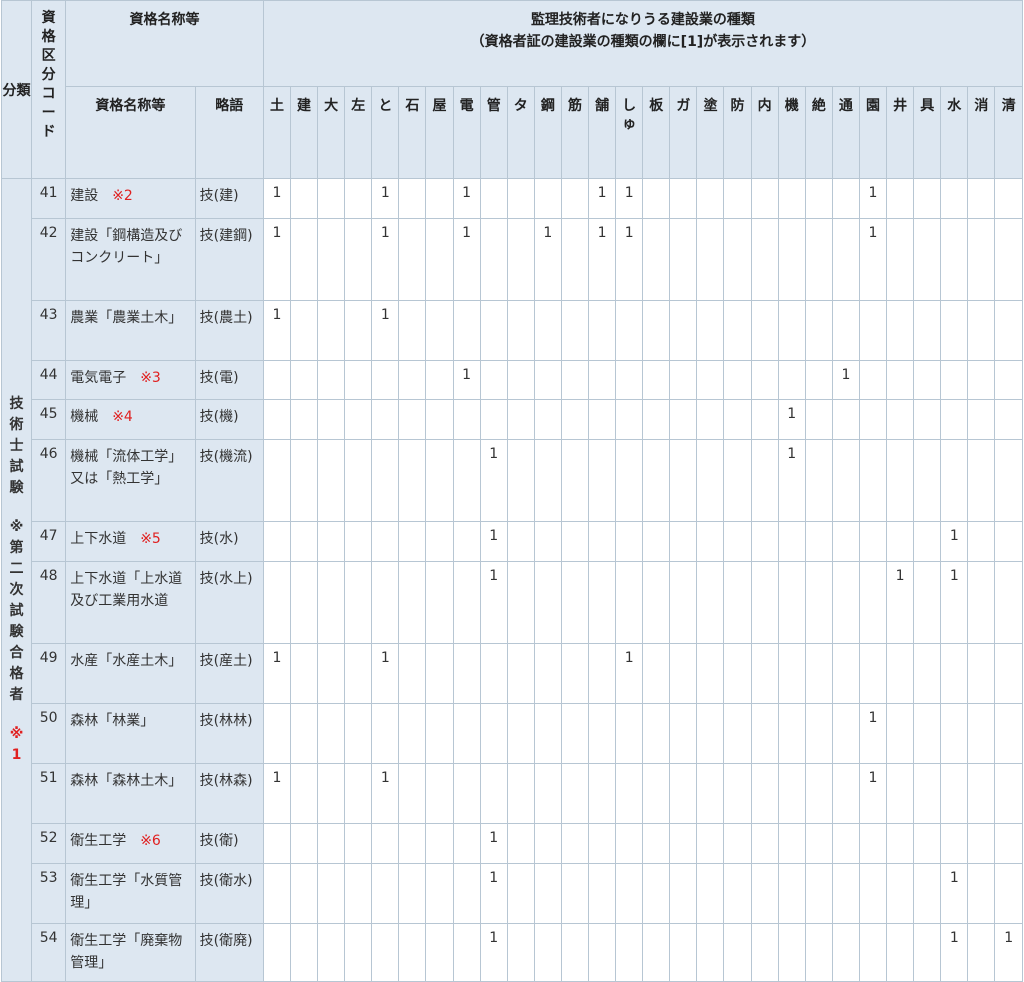 The width and height of the screenshot is (1024, 982). What do you see at coordinates (1008, 132) in the screenshot?
I see `kind-header: 清` at bounding box center [1008, 132].